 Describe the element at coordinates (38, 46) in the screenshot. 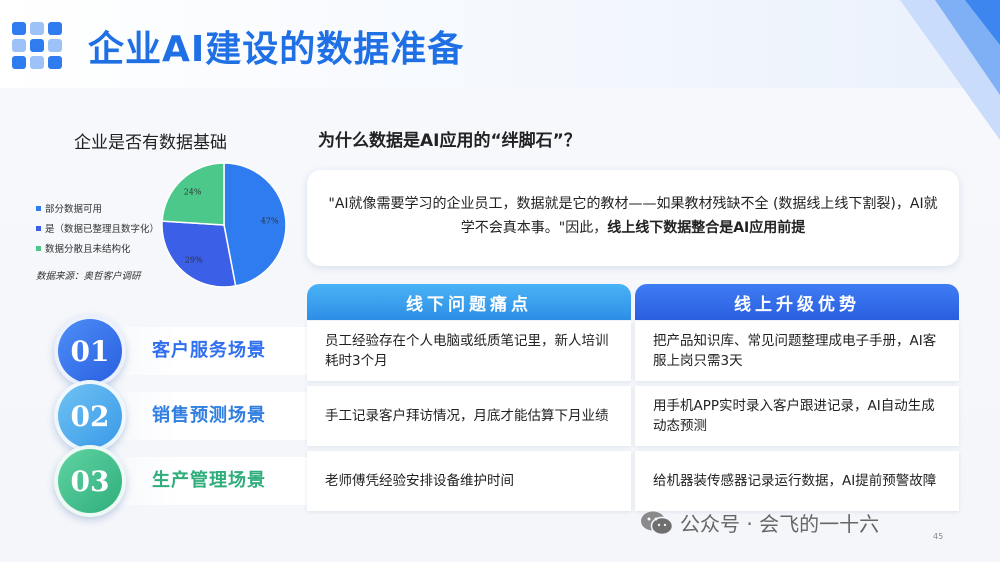

I see `logo-grid-icon` at that location.